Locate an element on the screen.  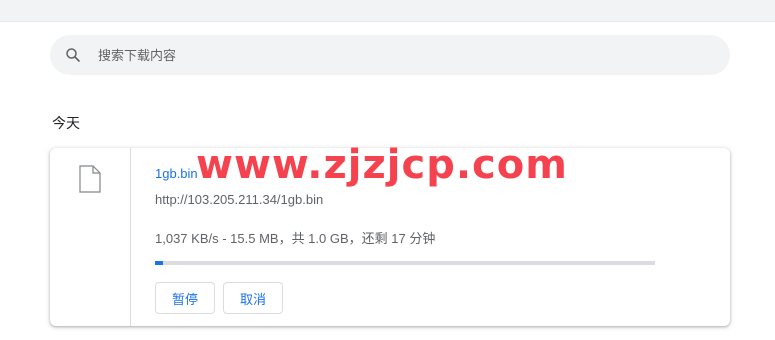
watermark-text: www.zjzjcp.com is located at coordinates (382, 165).